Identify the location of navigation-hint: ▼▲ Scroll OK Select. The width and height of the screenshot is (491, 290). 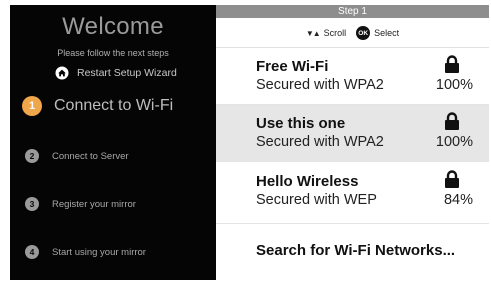
(352, 33).